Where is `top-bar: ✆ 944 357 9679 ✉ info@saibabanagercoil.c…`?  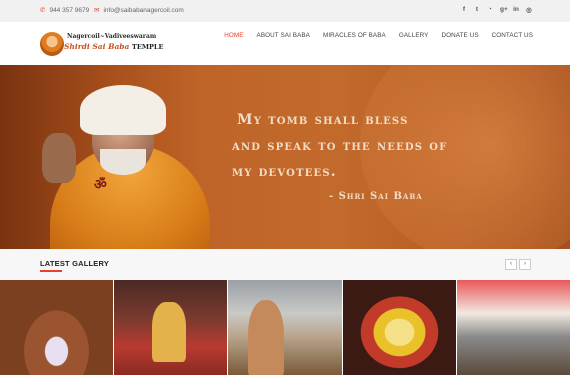 top-bar: ✆ 944 357 9679 ✉ info@saibabanagercoil.c… is located at coordinates (285, 11).